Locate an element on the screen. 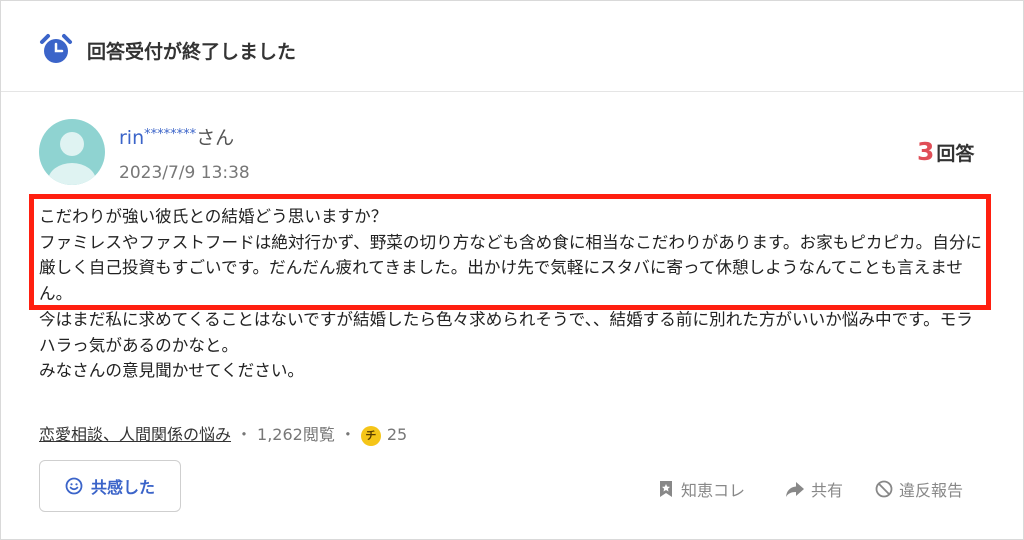 Image resolution: width=1024 pixels, height=540 pixels. question-line: こだわりが強い彼氏との結婚どう思いますか？ is located at coordinates (213, 216).